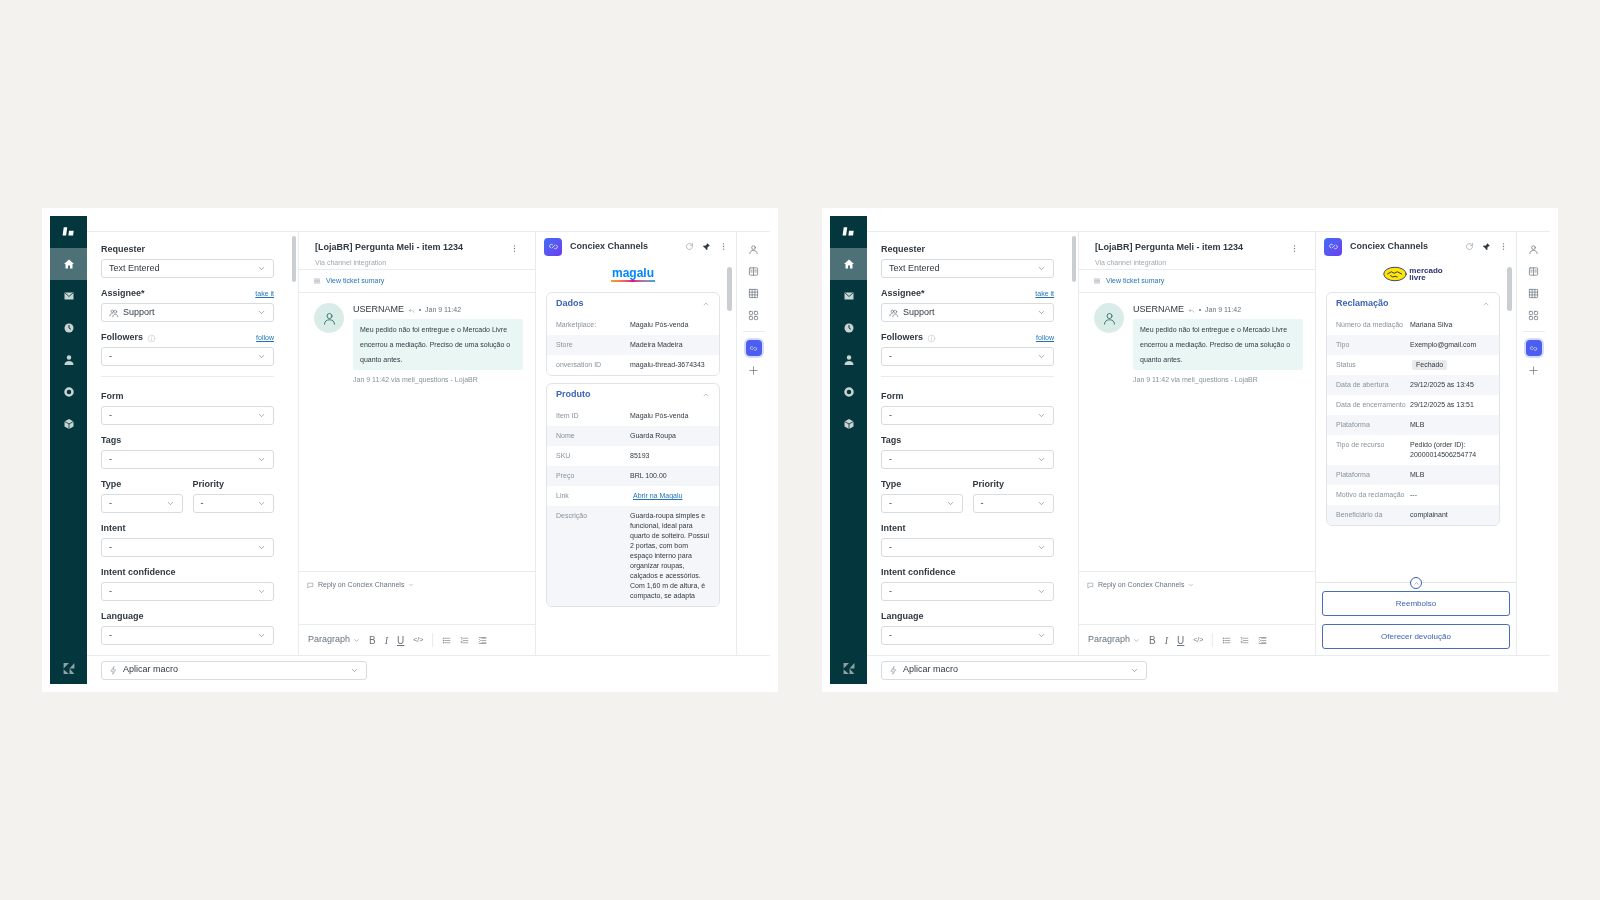 The width and height of the screenshot is (1600, 900). I want to click on collapse-button, so click(1416, 583).